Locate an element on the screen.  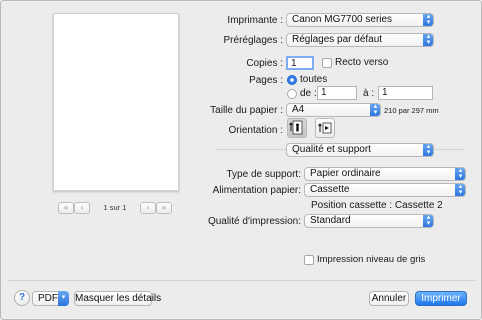
page-preview is located at coordinates (116, 102).